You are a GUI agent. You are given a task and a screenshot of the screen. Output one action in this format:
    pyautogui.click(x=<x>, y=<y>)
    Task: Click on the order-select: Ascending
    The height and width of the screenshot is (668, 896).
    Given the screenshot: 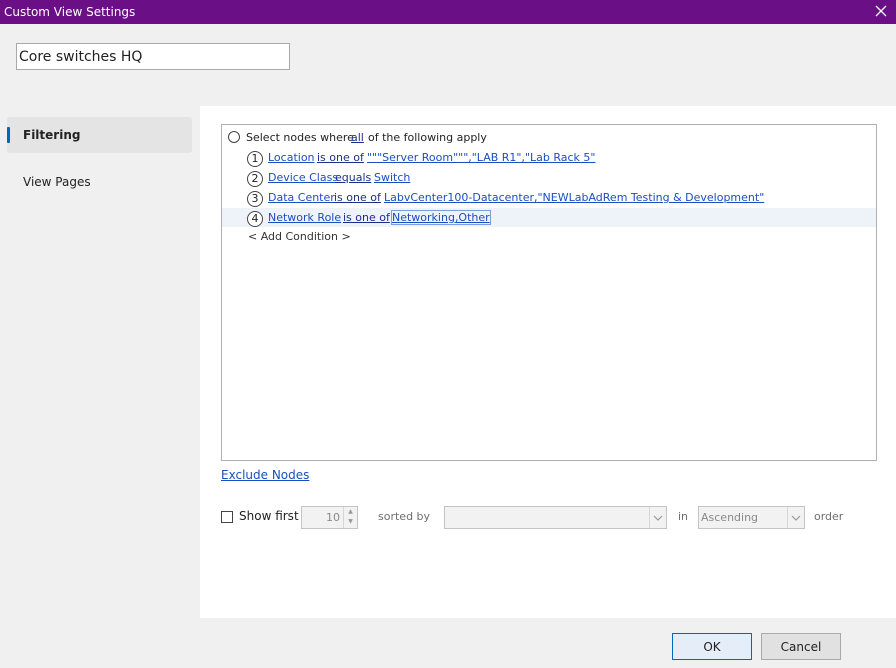 What is the action you would take?
    pyautogui.click(x=751, y=517)
    